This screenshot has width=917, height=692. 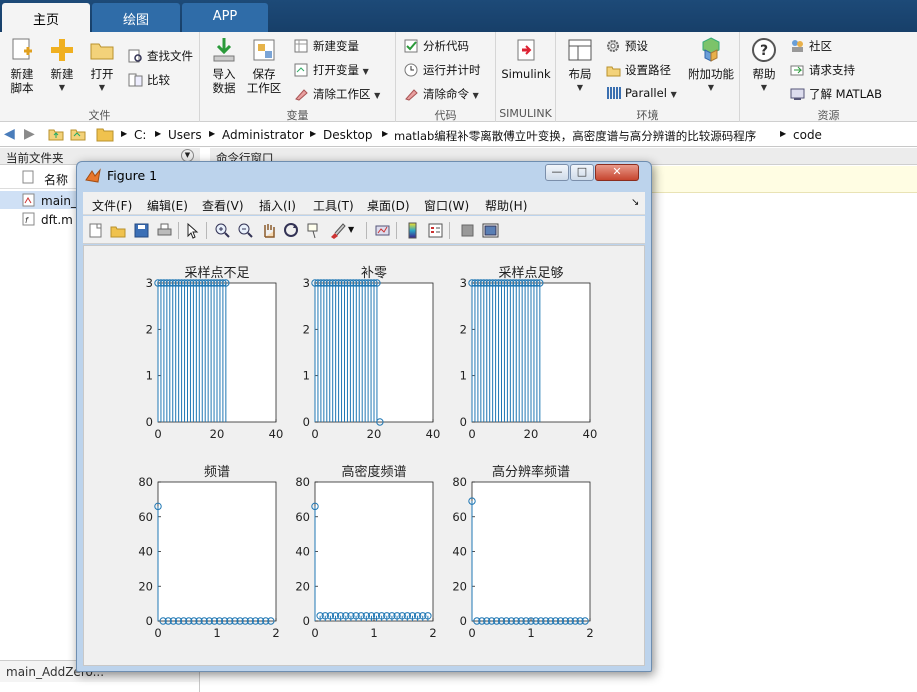 What do you see at coordinates (446, 205) in the screenshot?
I see `menu-window: 窗口(W)` at bounding box center [446, 205].